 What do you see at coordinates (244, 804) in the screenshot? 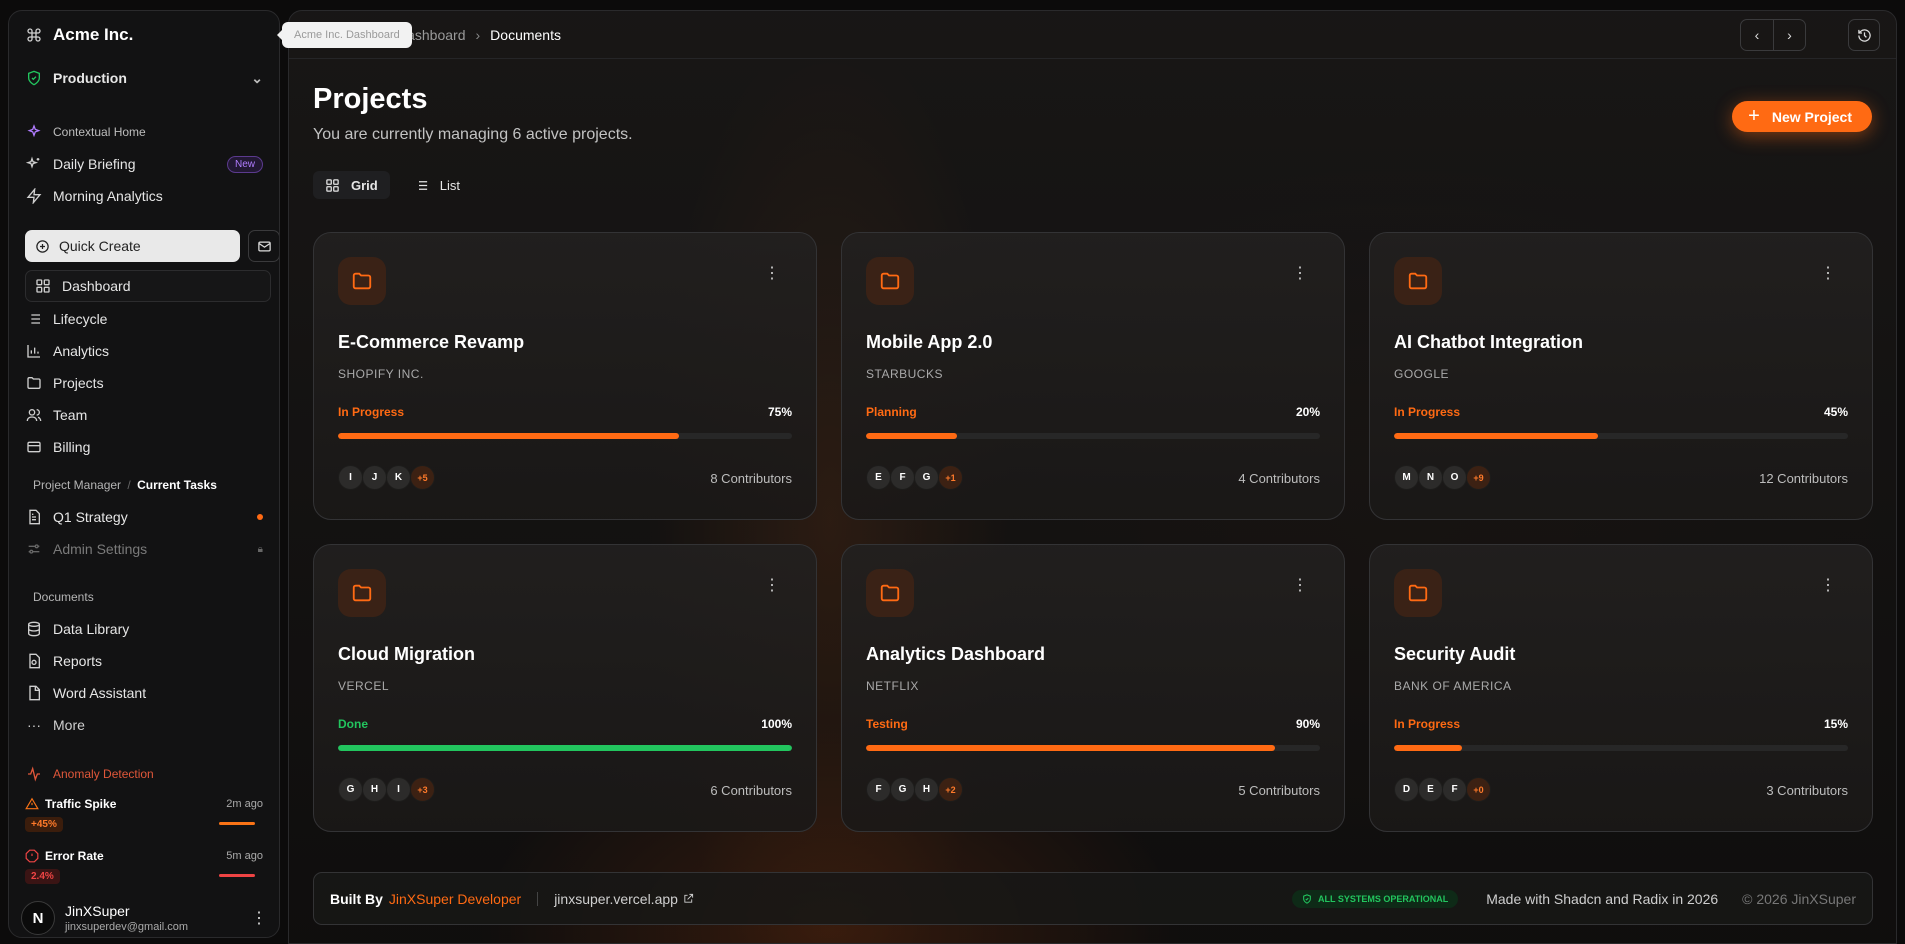
I see `alert-time: 2m ago` at bounding box center [244, 804].